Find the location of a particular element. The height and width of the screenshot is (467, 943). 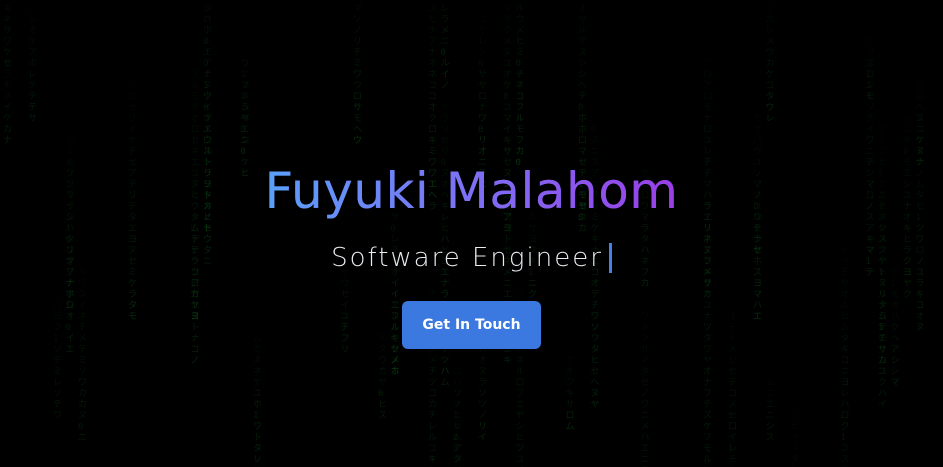

hero-subtitle: Software Engineer is located at coordinates (467, 258).